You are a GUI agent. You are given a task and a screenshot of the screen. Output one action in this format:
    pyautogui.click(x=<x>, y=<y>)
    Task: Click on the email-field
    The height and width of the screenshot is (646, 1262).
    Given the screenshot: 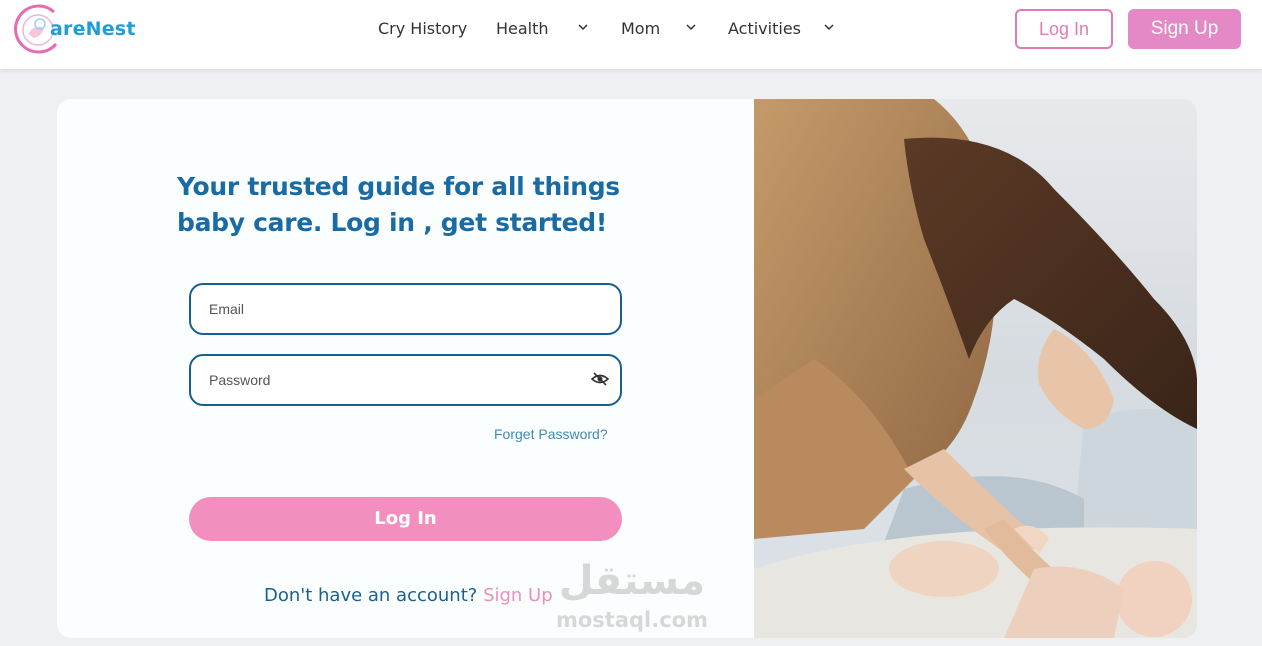 What is the action you would take?
    pyautogui.click(x=405, y=309)
    